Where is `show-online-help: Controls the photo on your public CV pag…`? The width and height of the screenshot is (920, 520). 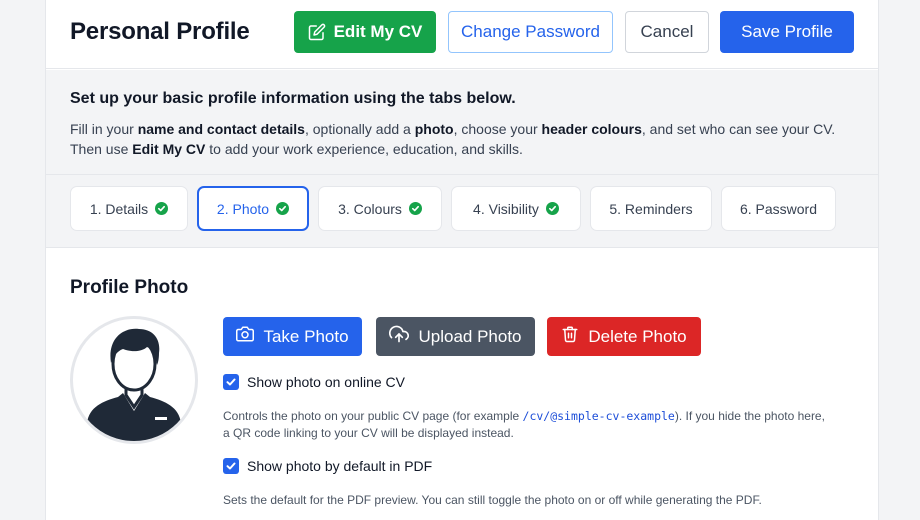
show-online-help: Controls the photo on your public CV pag… is located at coordinates (528, 425).